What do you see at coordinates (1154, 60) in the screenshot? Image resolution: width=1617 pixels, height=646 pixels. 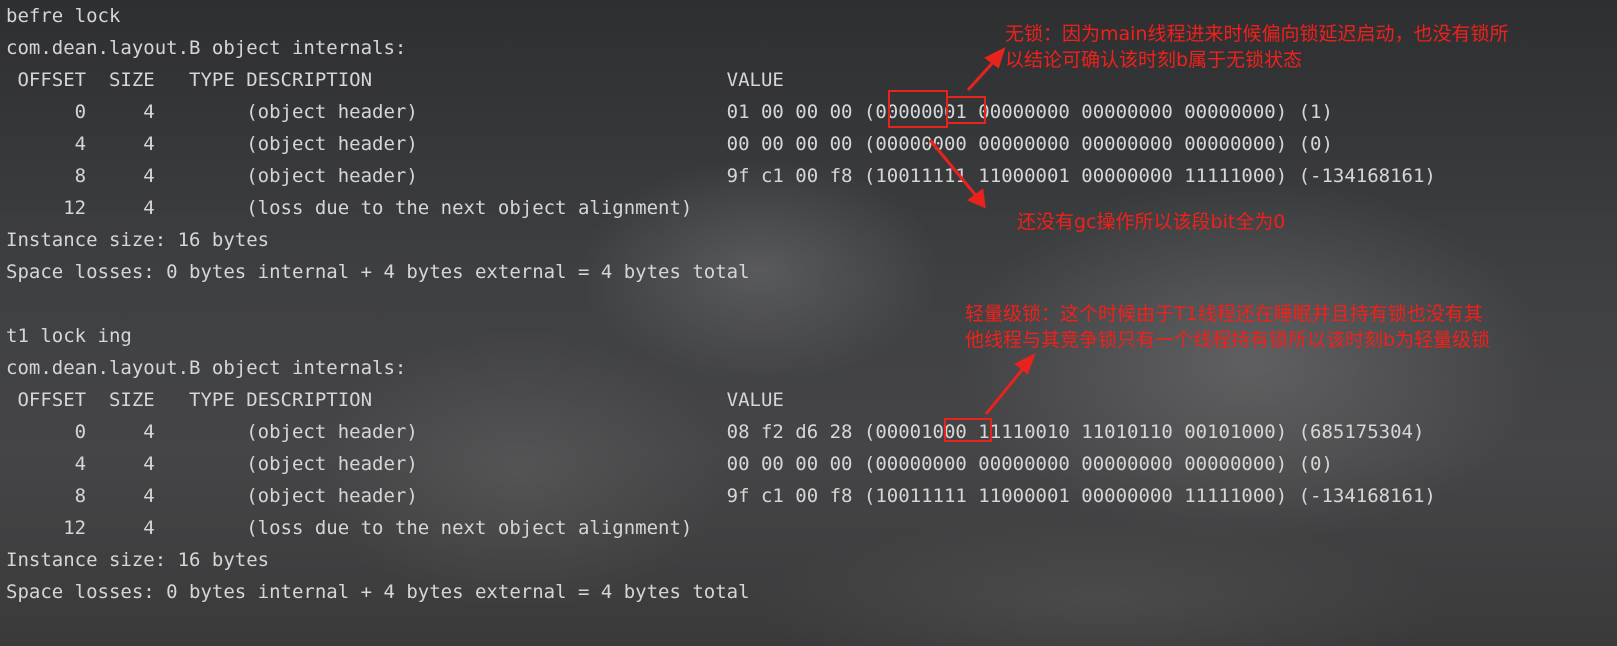 I see `lock-free-note-line: 以结论可确认该时刻b属于无锁状态` at bounding box center [1154, 60].